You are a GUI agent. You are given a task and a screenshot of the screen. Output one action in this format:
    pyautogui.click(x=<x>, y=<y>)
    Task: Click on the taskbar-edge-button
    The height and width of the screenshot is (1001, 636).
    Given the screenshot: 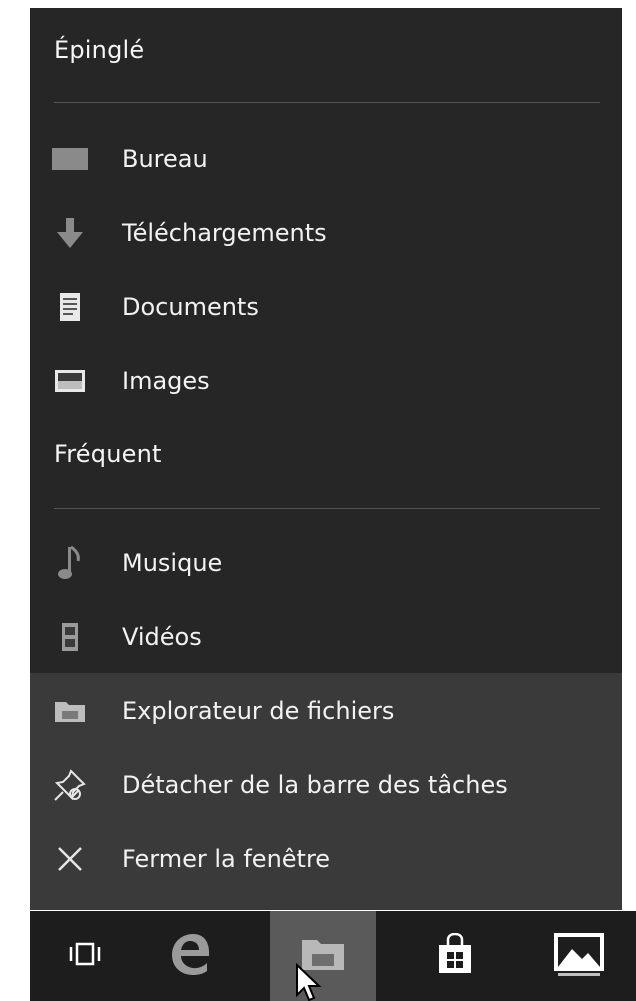 What is the action you would take?
    pyautogui.click(x=191, y=956)
    